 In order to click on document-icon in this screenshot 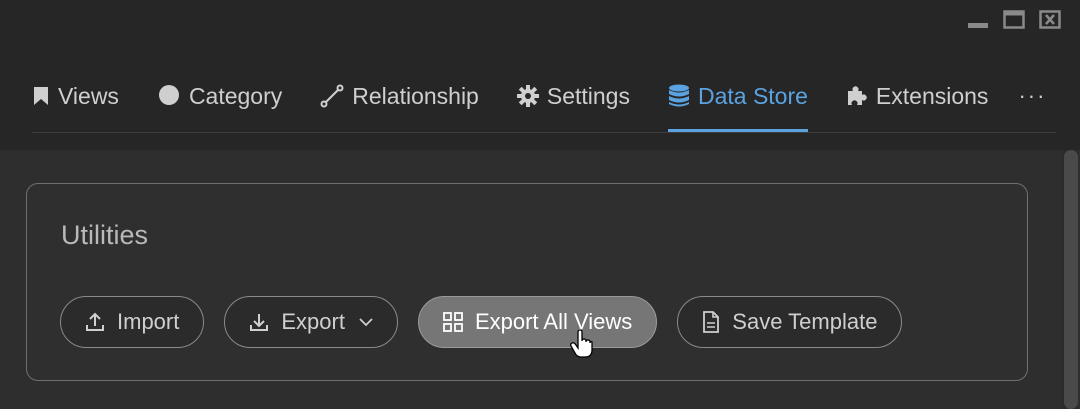, I will do `click(711, 322)`.